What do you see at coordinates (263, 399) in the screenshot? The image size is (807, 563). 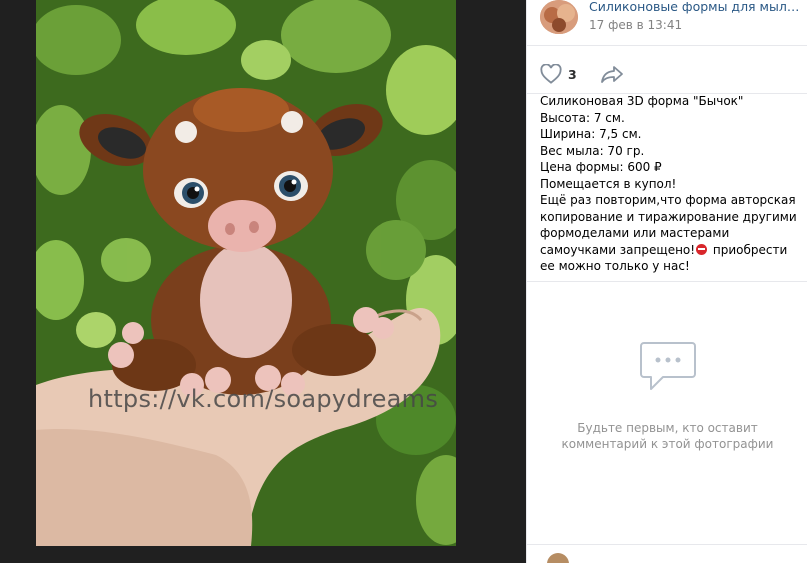 I see `photo-watermark: https://vk.com/soapydreams` at bounding box center [263, 399].